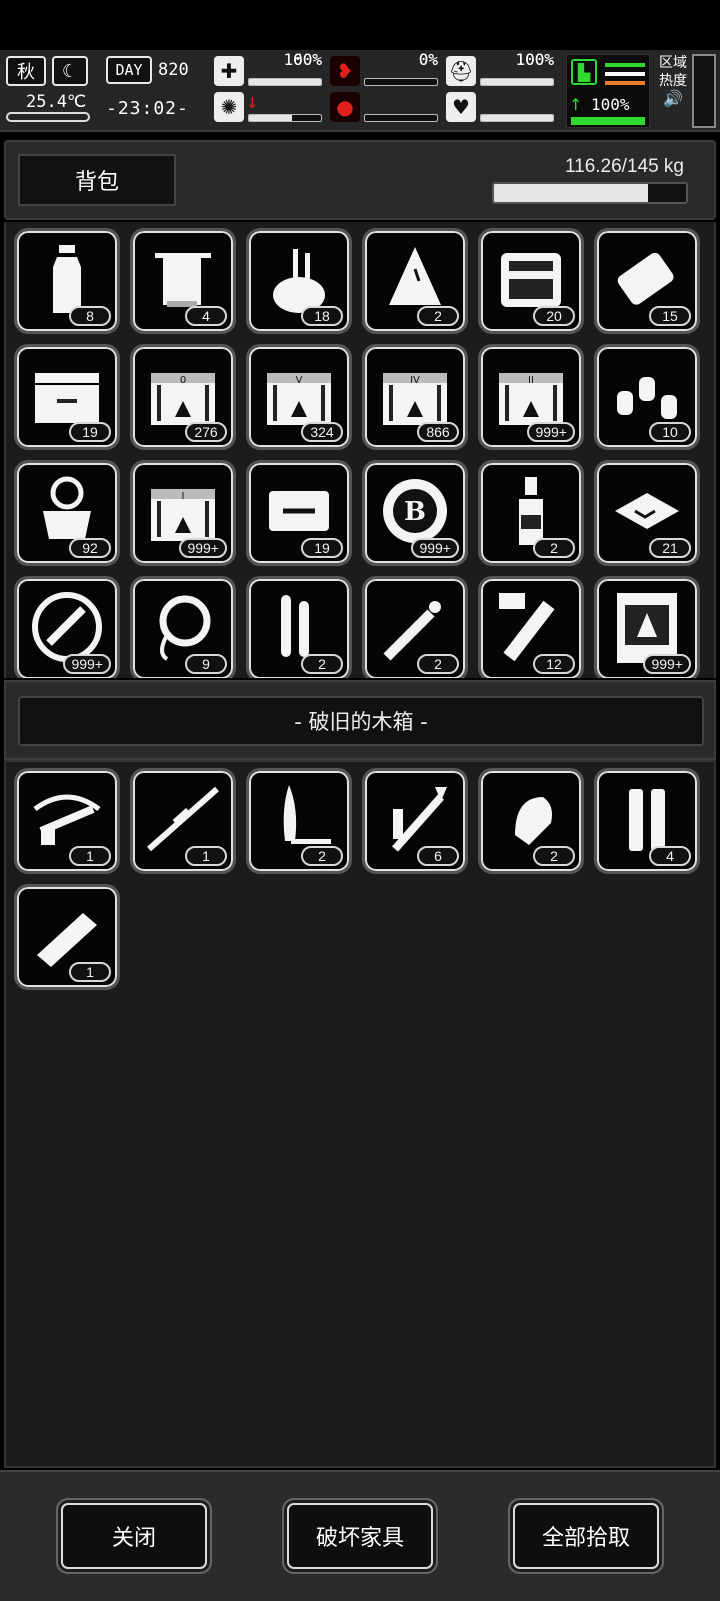 Image resolution: width=720 pixels, height=1601 pixels. What do you see at coordinates (206, 664) in the screenshot?
I see `item-count: 9` at bounding box center [206, 664].